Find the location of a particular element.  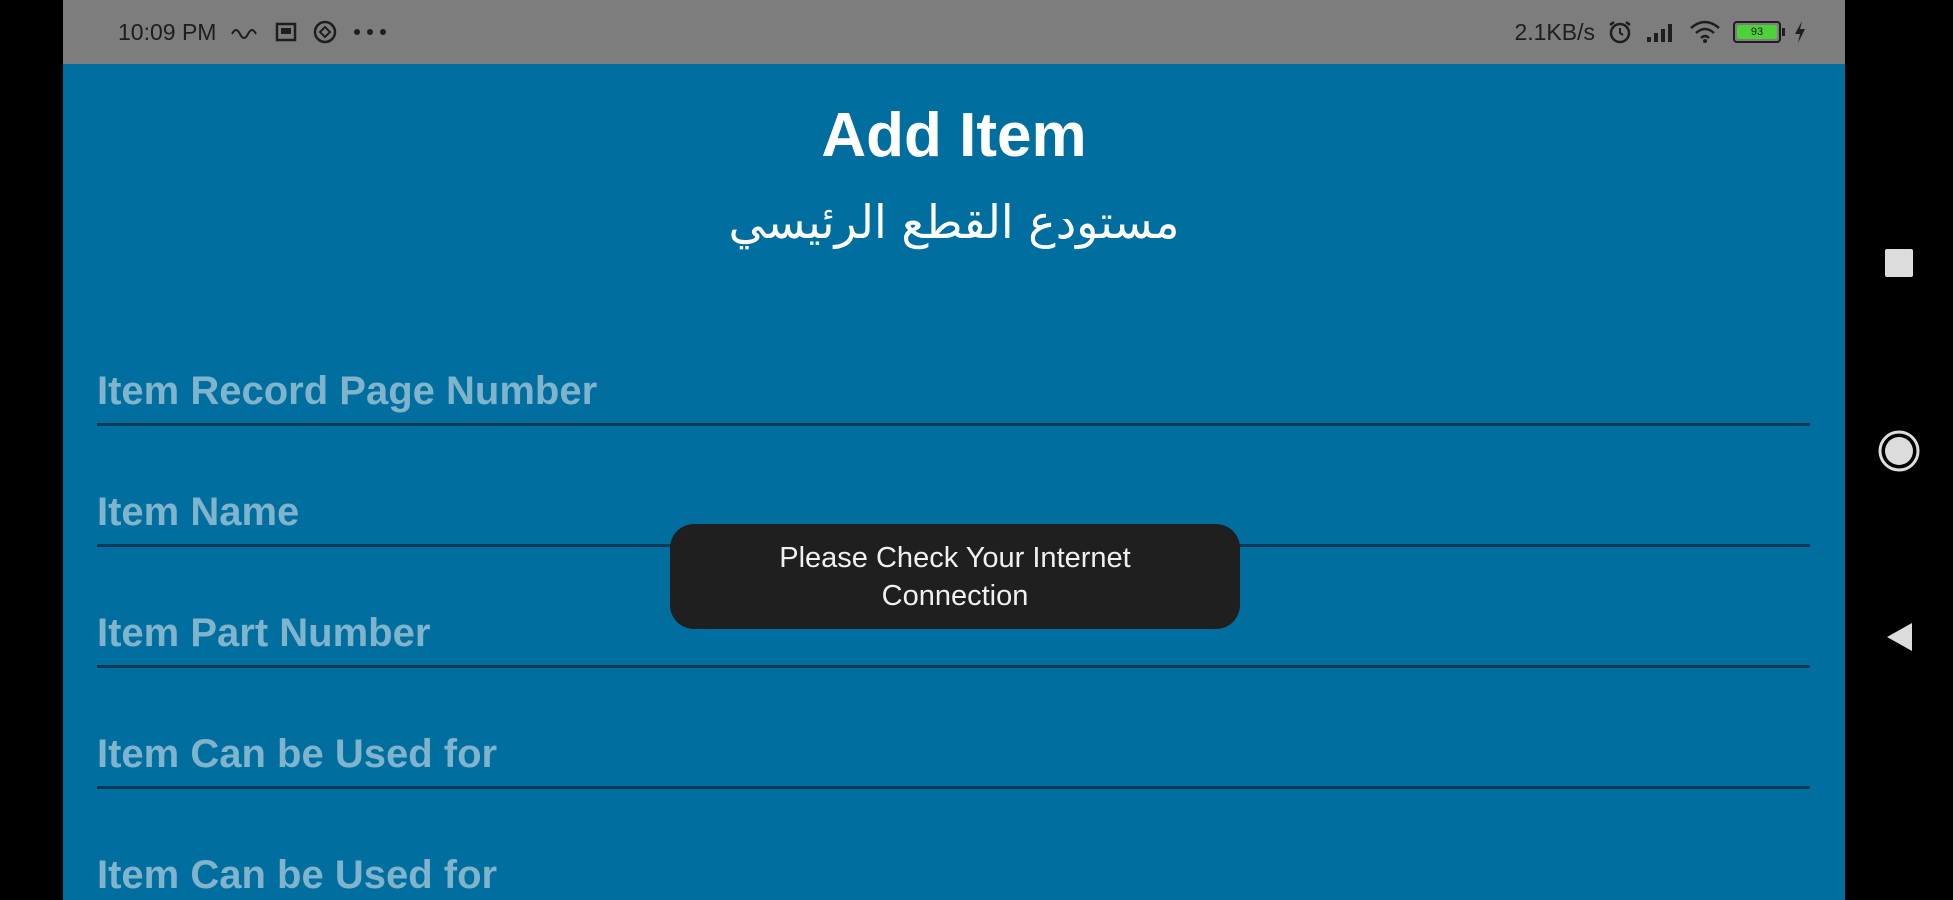

status-right: 2.1KB/s 93 is located at coordinates (1660, 32).